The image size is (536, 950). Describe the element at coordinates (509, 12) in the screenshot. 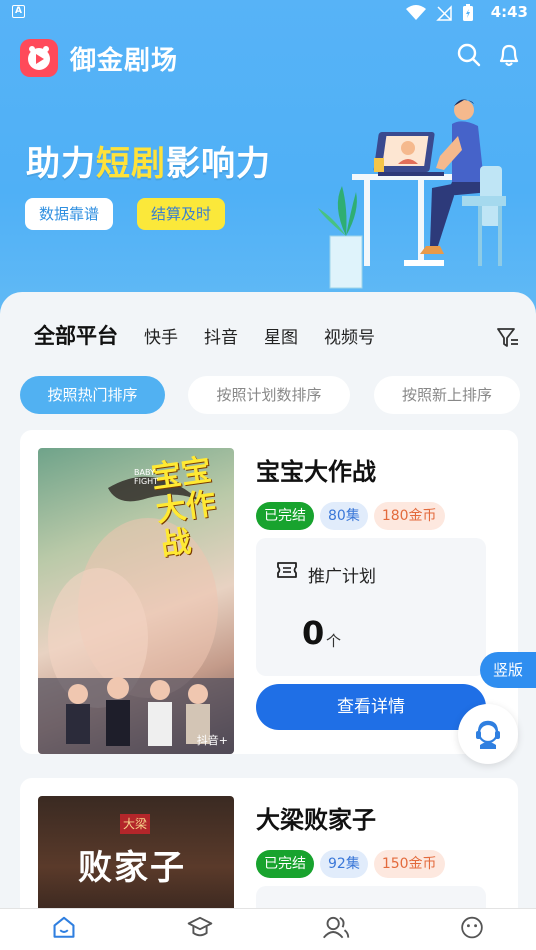

I see `clock: 4:43` at that location.